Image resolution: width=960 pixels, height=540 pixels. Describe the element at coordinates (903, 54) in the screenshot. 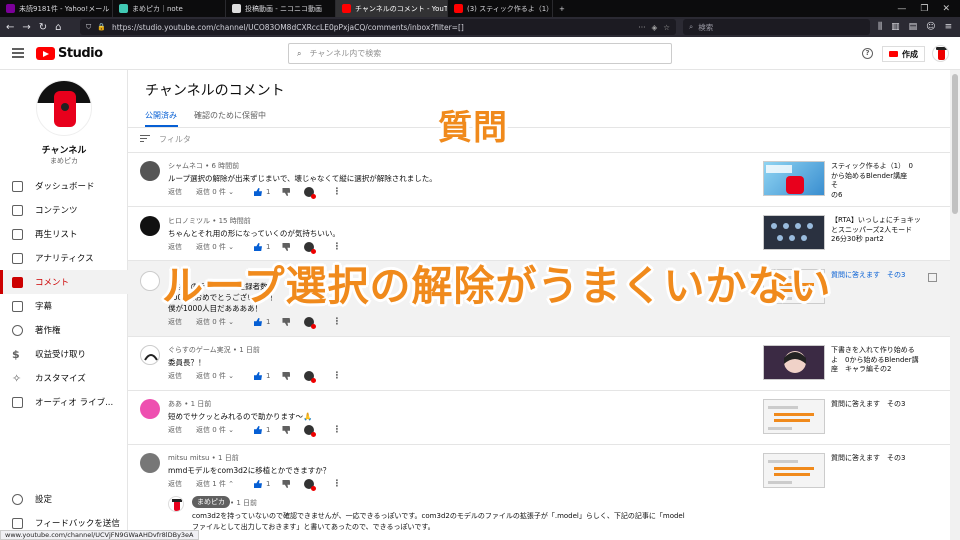

I see `create-button: 作成` at that location.